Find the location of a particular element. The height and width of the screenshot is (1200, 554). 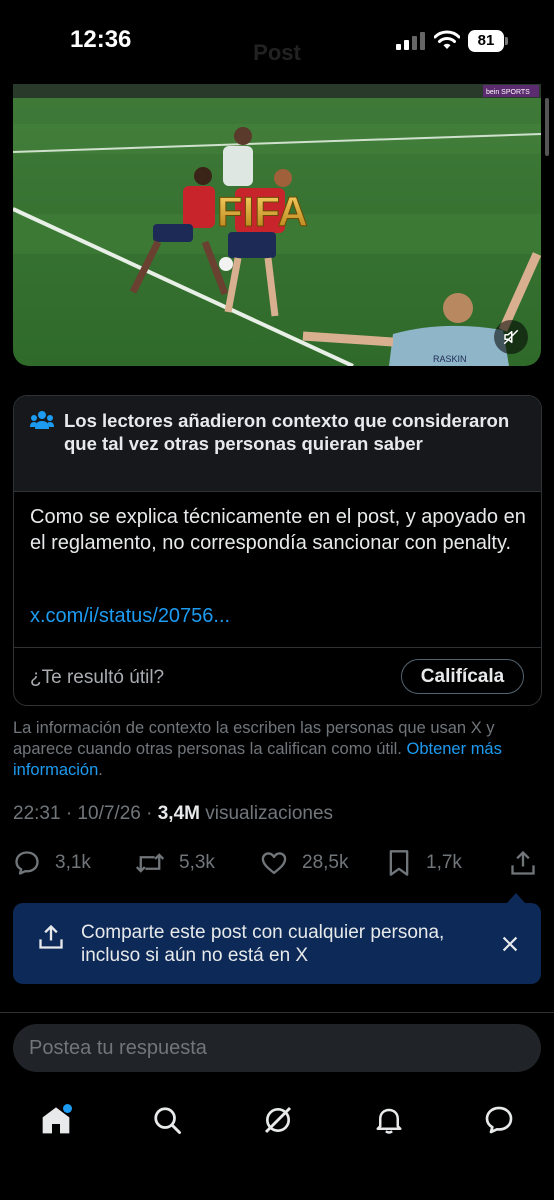

context-info-suffix: . is located at coordinates (100, 770).